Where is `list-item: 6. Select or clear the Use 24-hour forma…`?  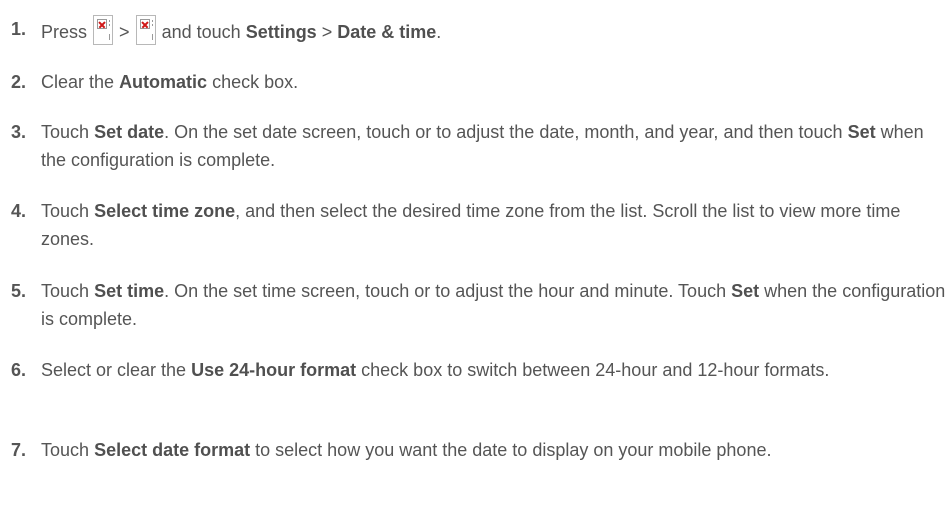
list-item: 6. Select or clear the Use 24-hour forma… is located at coordinates (478, 370).